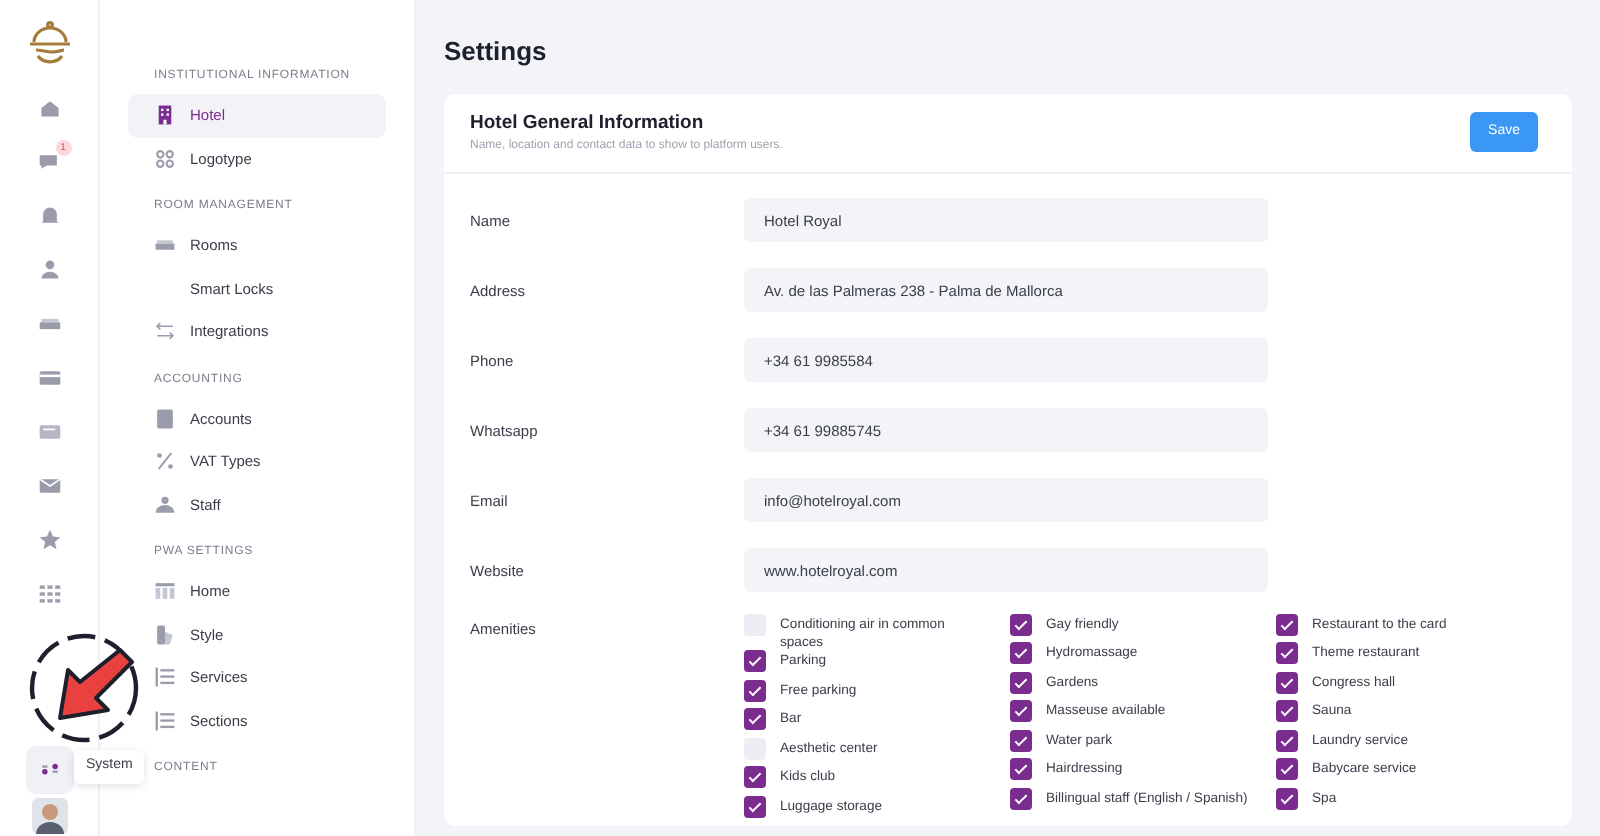  What do you see at coordinates (49, 270) in the screenshot?
I see `person-icon` at bounding box center [49, 270].